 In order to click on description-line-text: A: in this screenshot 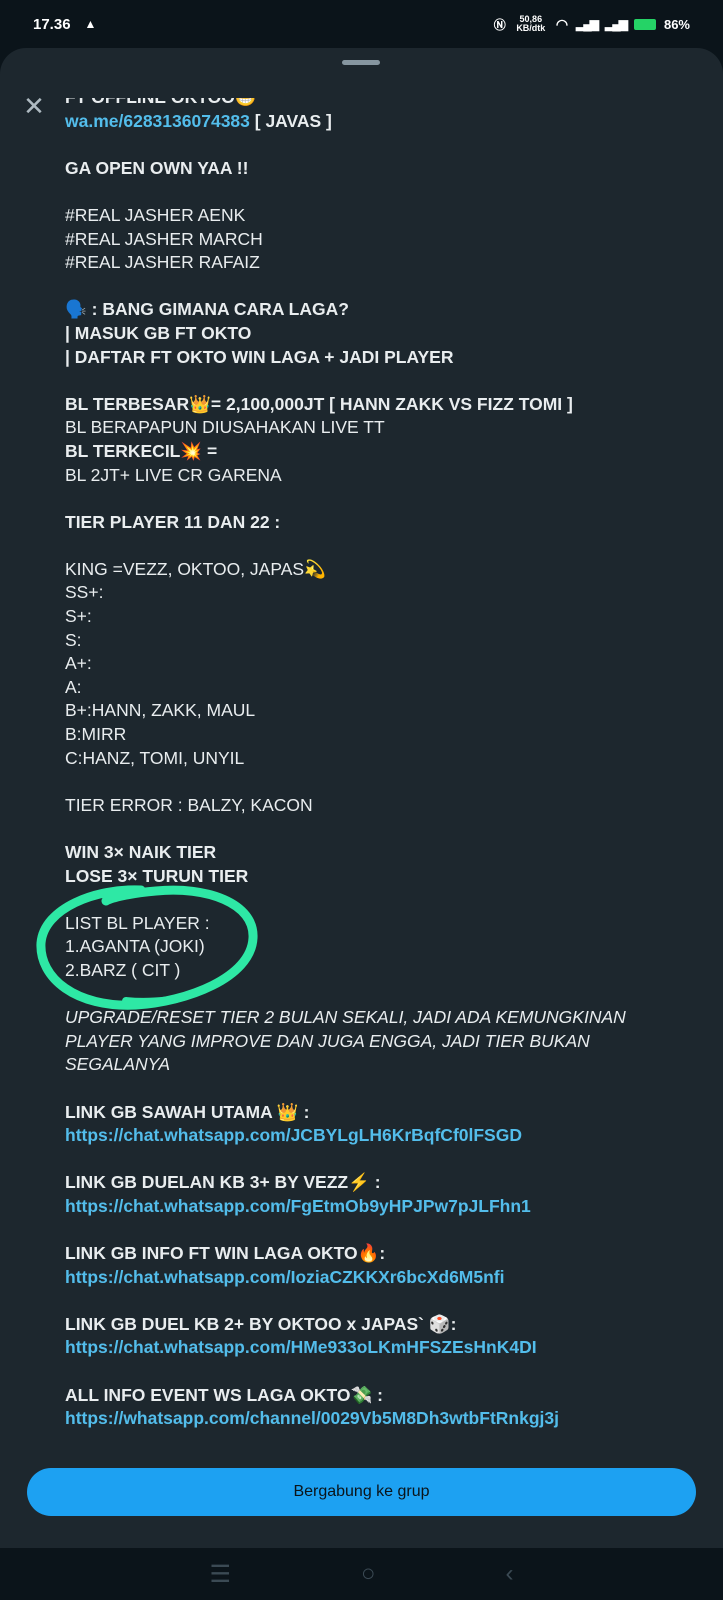, I will do `click(73, 686)`.